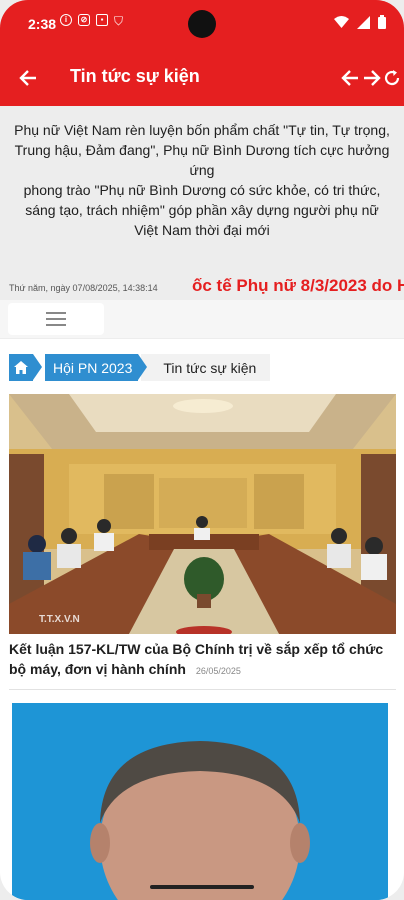 The image size is (404, 900). What do you see at coordinates (202, 78) in the screenshot?
I see `app-bar: Tin tức sự kiện` at bounding box center [202, 78].